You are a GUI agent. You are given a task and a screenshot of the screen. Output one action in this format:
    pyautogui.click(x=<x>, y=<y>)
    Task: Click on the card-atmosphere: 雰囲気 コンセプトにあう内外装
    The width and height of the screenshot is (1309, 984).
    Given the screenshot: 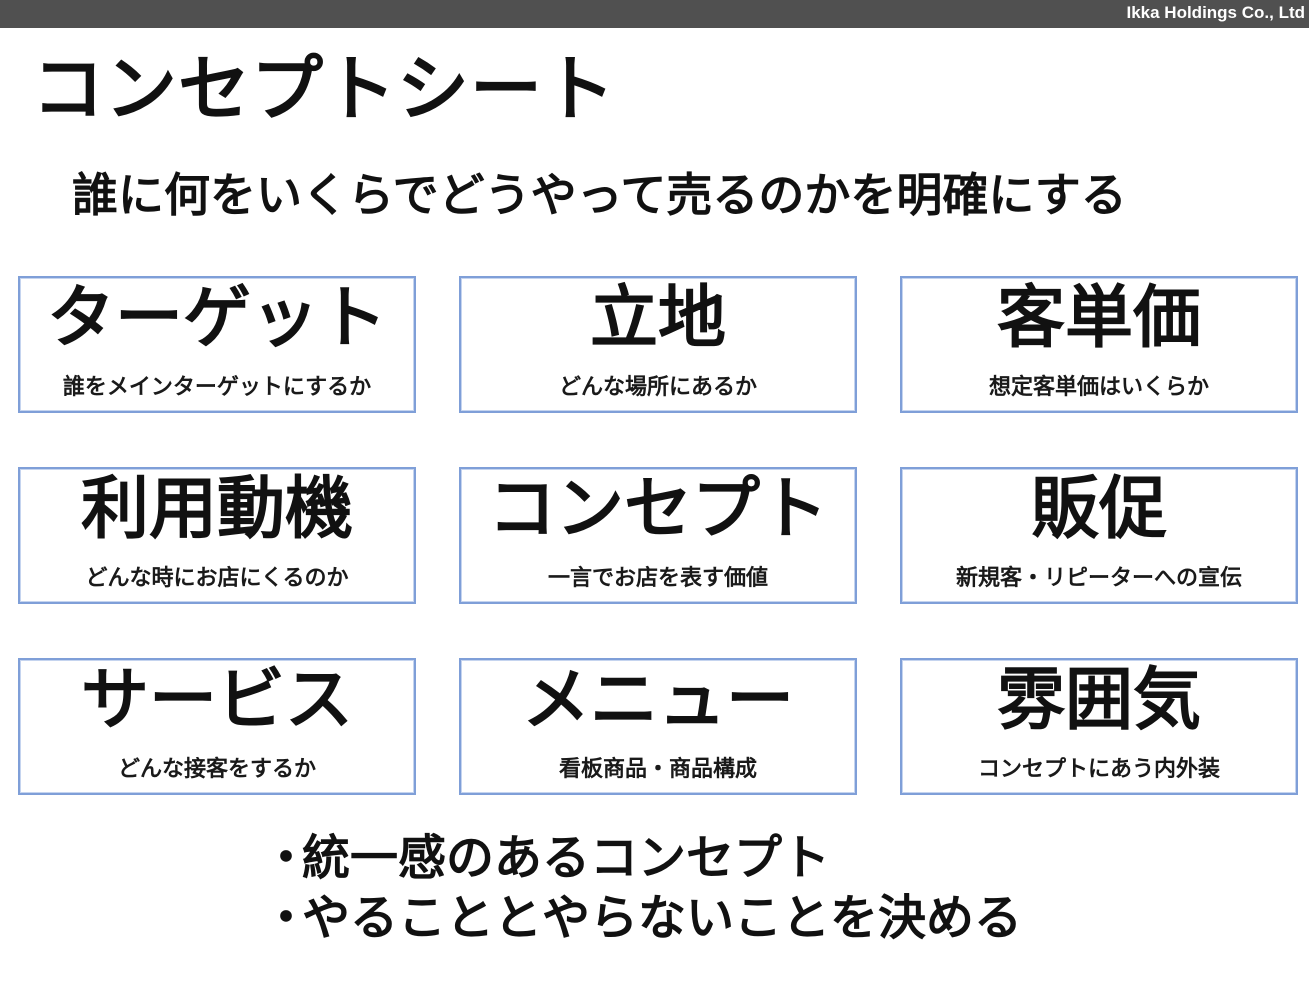 What is the action you would take?
    pyautogui.click(x=1099, y=726)
    